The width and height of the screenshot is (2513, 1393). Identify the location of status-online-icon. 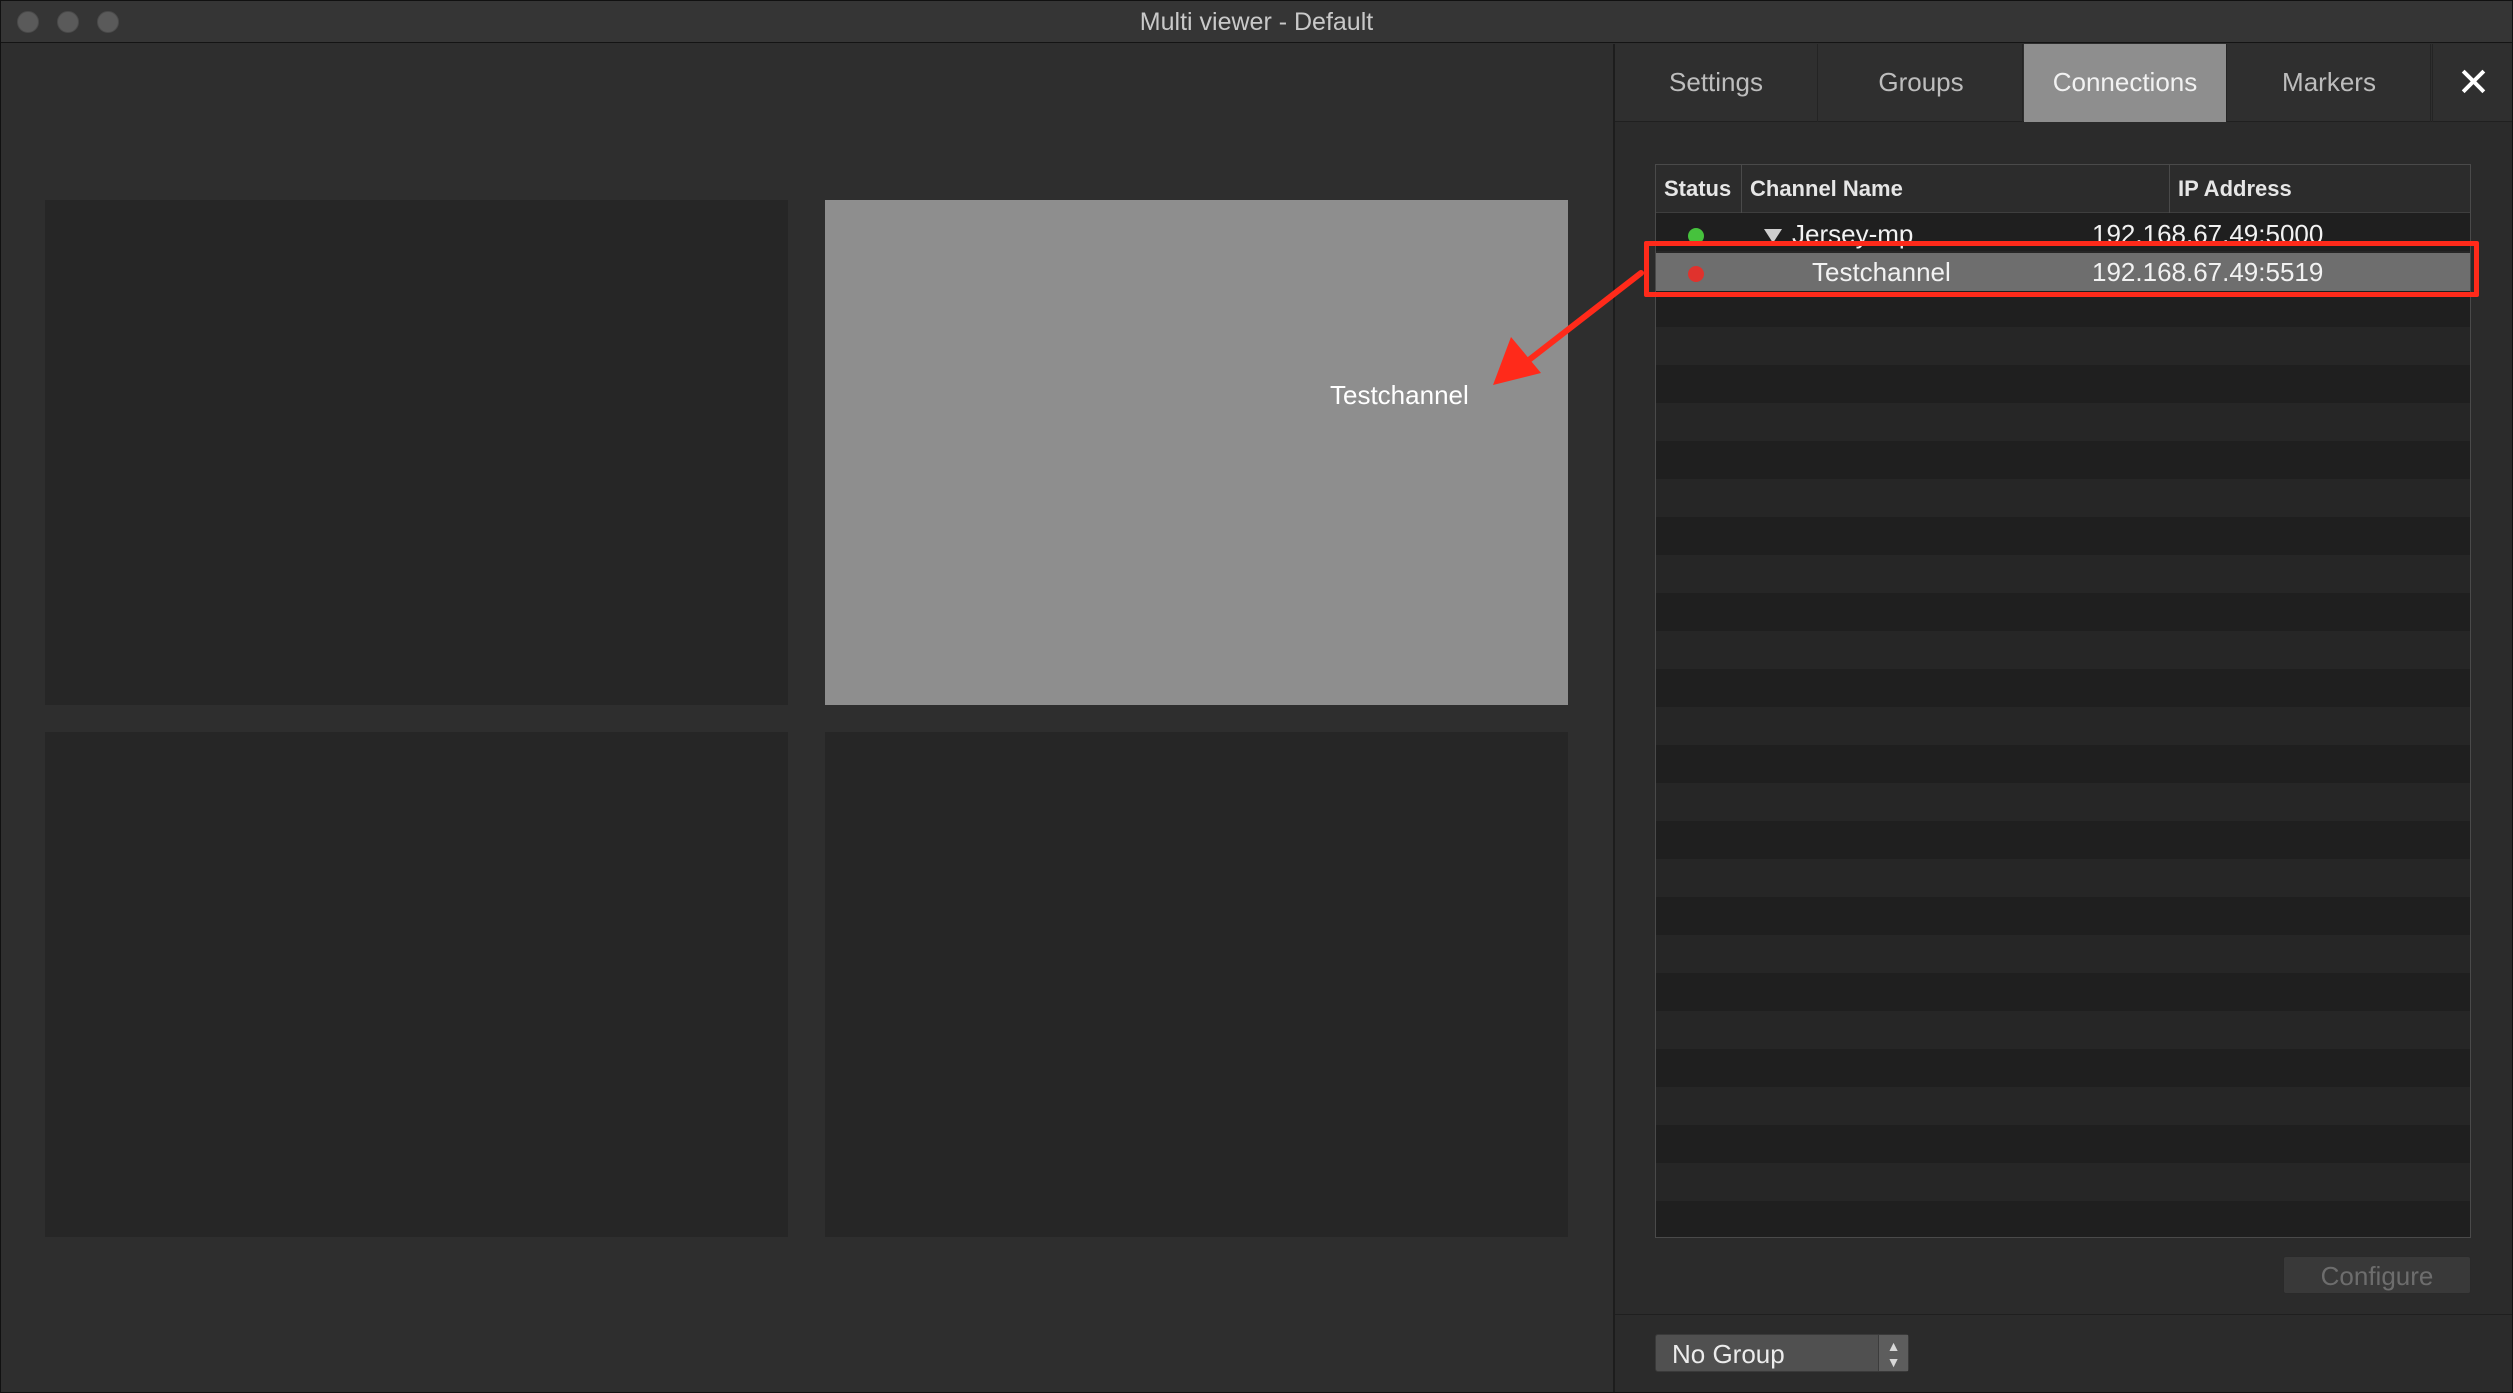
(1696, 236).